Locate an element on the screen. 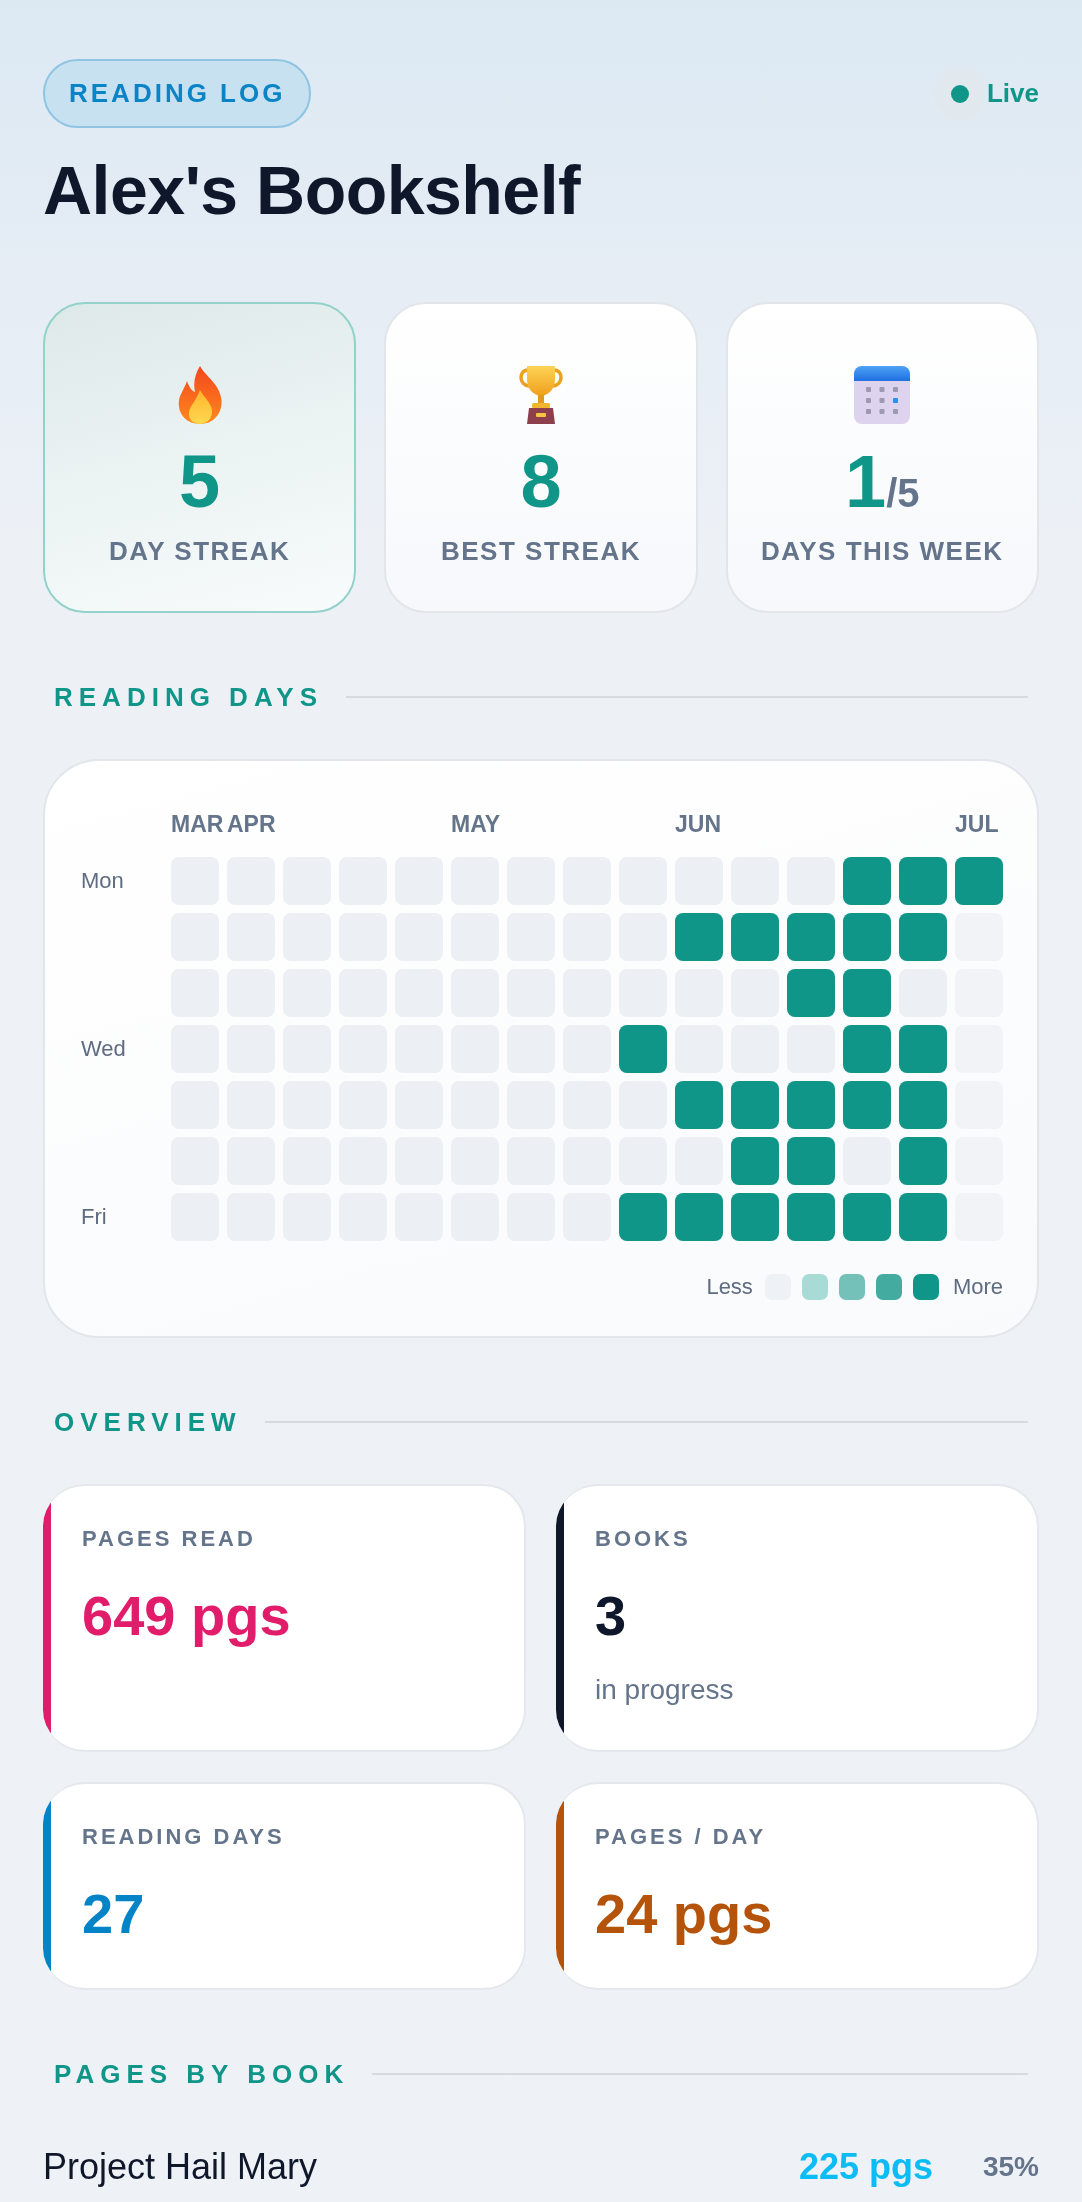 The height and width of the screenshot is (2202, 1082). page-title: Alex's Bookshelf is located at coordinates (312, 190).